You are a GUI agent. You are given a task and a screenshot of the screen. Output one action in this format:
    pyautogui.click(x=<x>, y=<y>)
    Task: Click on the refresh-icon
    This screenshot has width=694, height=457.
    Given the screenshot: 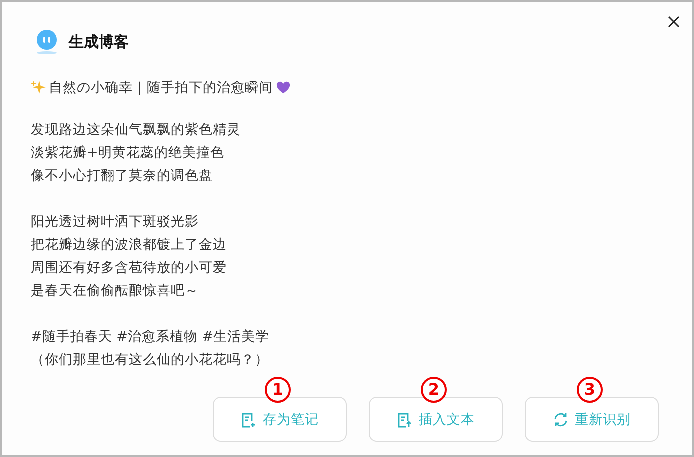 What is the action you would take?
    pyautogui.click(x=561, y=420)
    